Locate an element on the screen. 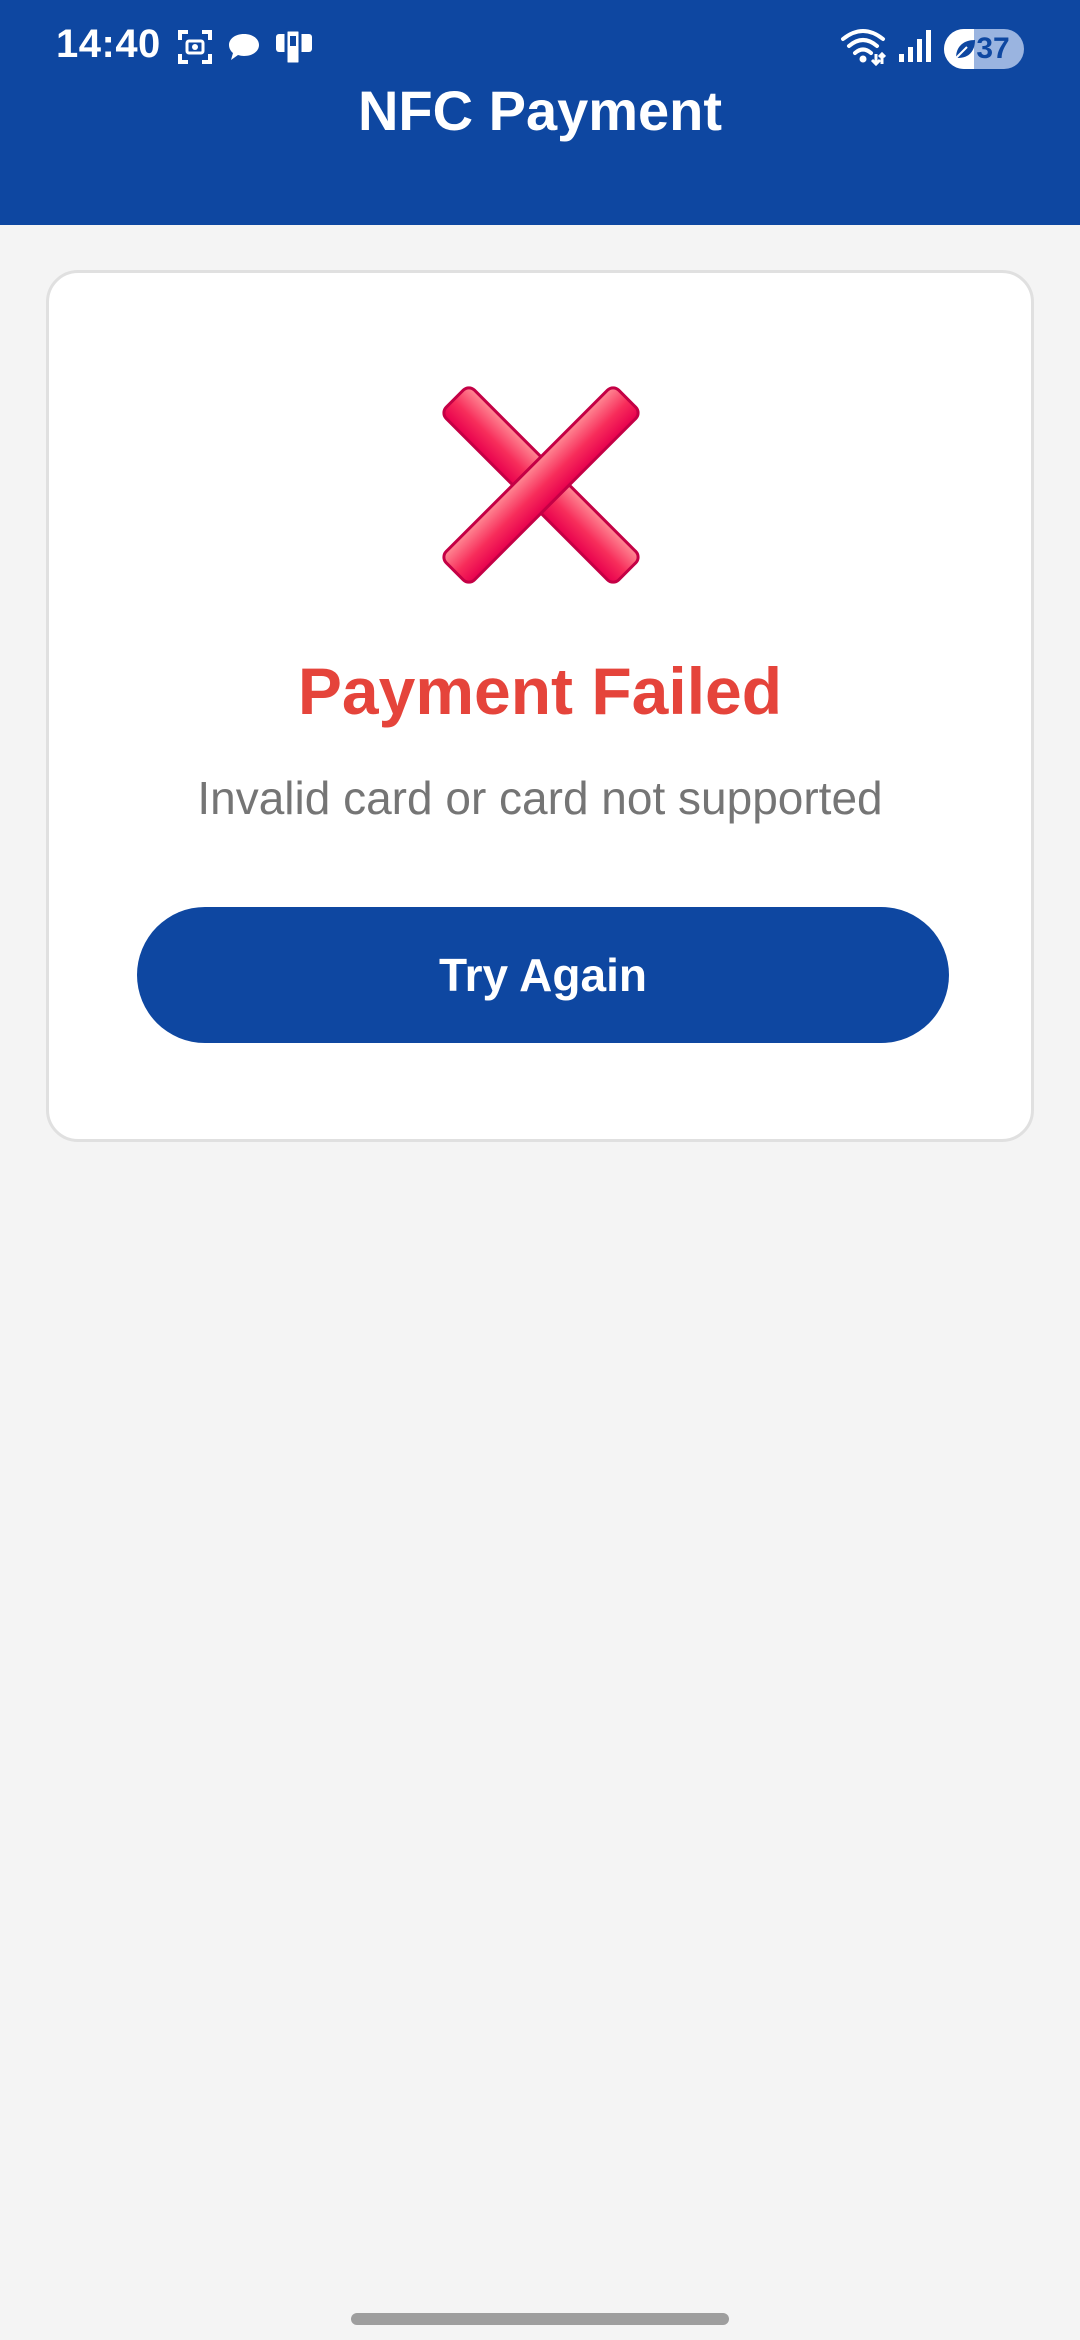 Image resolution: width=1080 pixels, height=2340 pixels. status-notification-icons is located at coordinates (245, 47).